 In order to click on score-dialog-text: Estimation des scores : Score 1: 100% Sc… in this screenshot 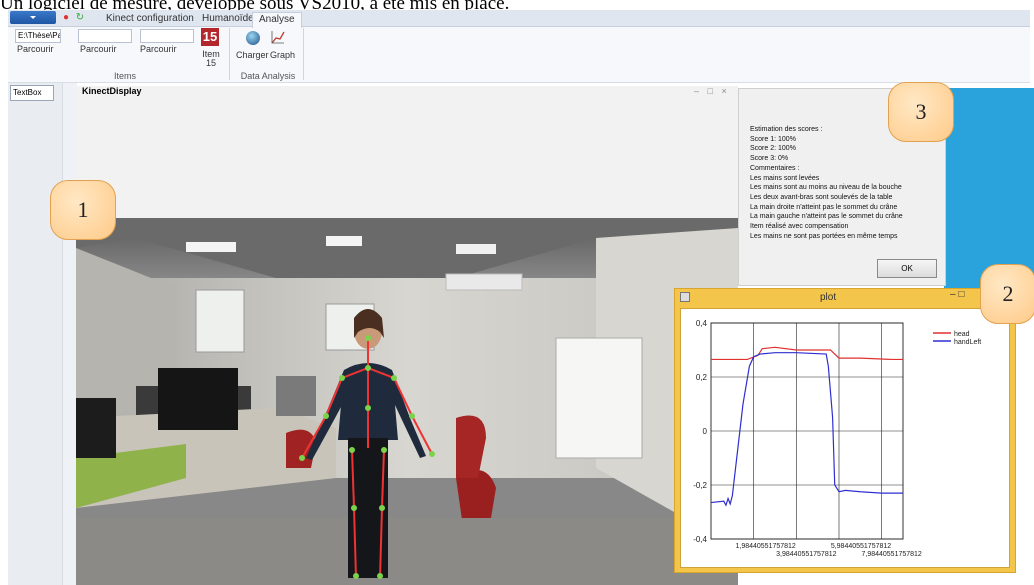, I will do `click(826, 183)`.